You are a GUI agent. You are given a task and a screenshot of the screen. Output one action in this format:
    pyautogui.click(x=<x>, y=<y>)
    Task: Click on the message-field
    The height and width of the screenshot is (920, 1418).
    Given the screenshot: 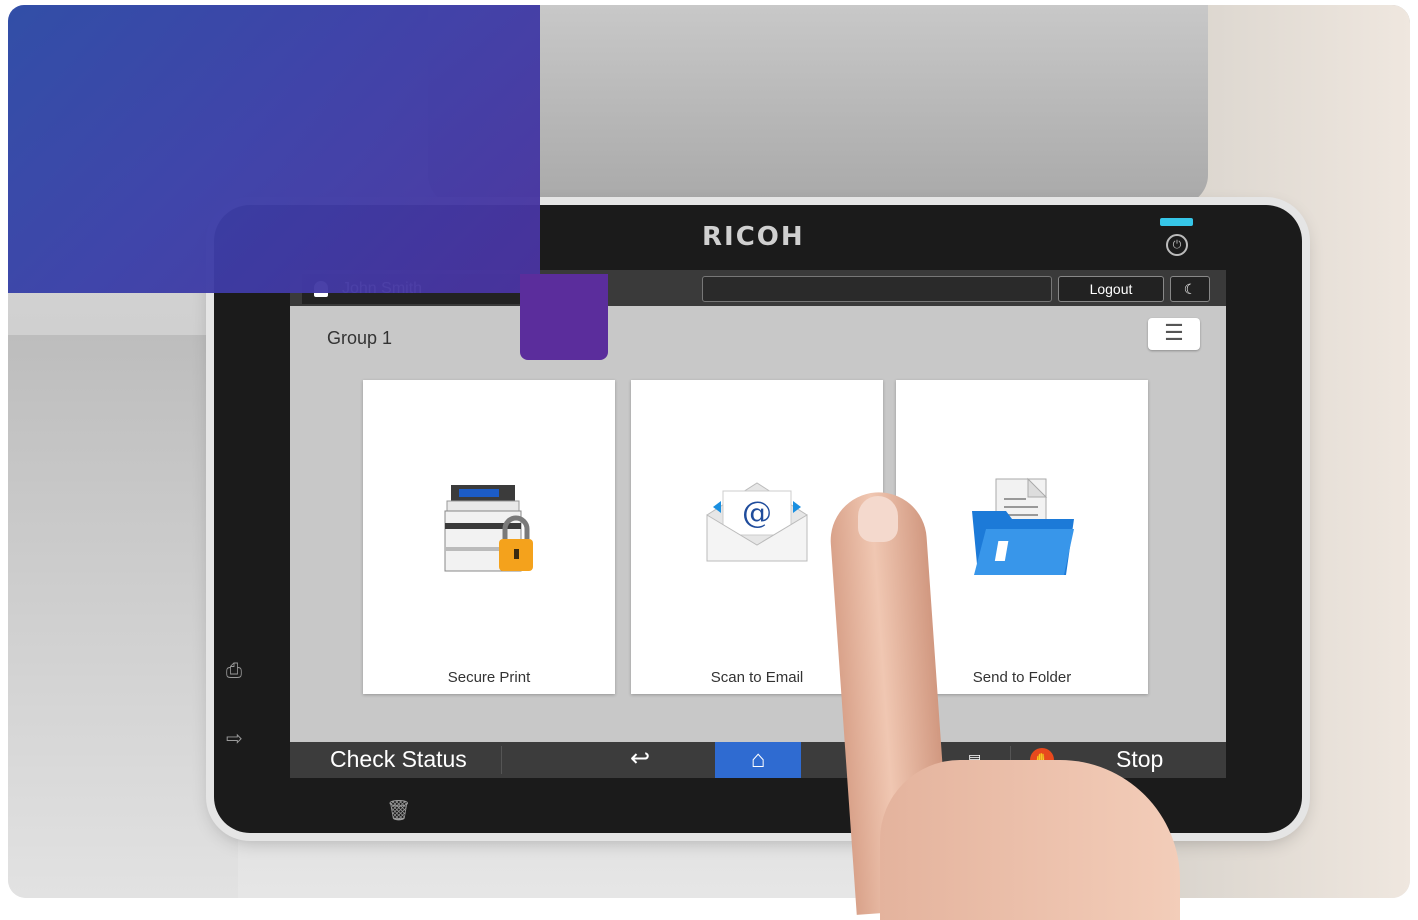 What is the action you would take?
    pyautogui.click(x=877, y=289)
    